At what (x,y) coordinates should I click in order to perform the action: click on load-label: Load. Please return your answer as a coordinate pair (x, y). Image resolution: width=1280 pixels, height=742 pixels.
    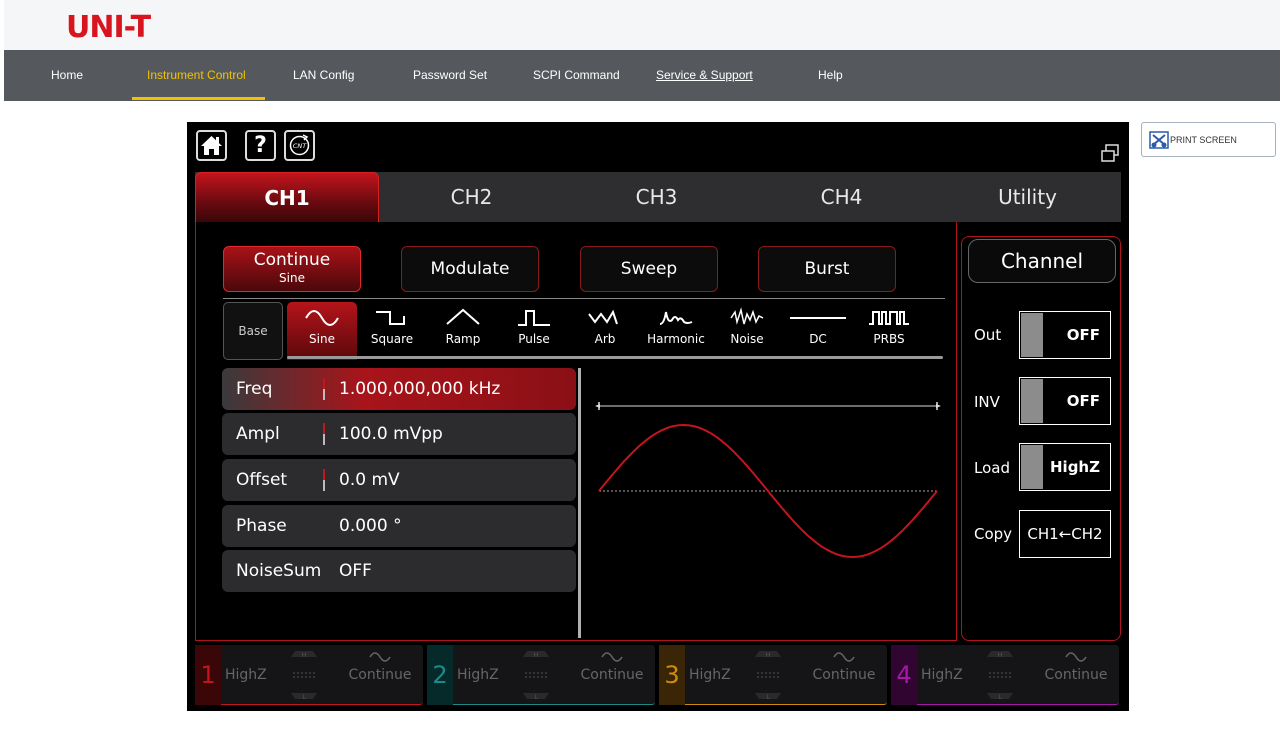
    Looking at the image, I should click on (992, 468).